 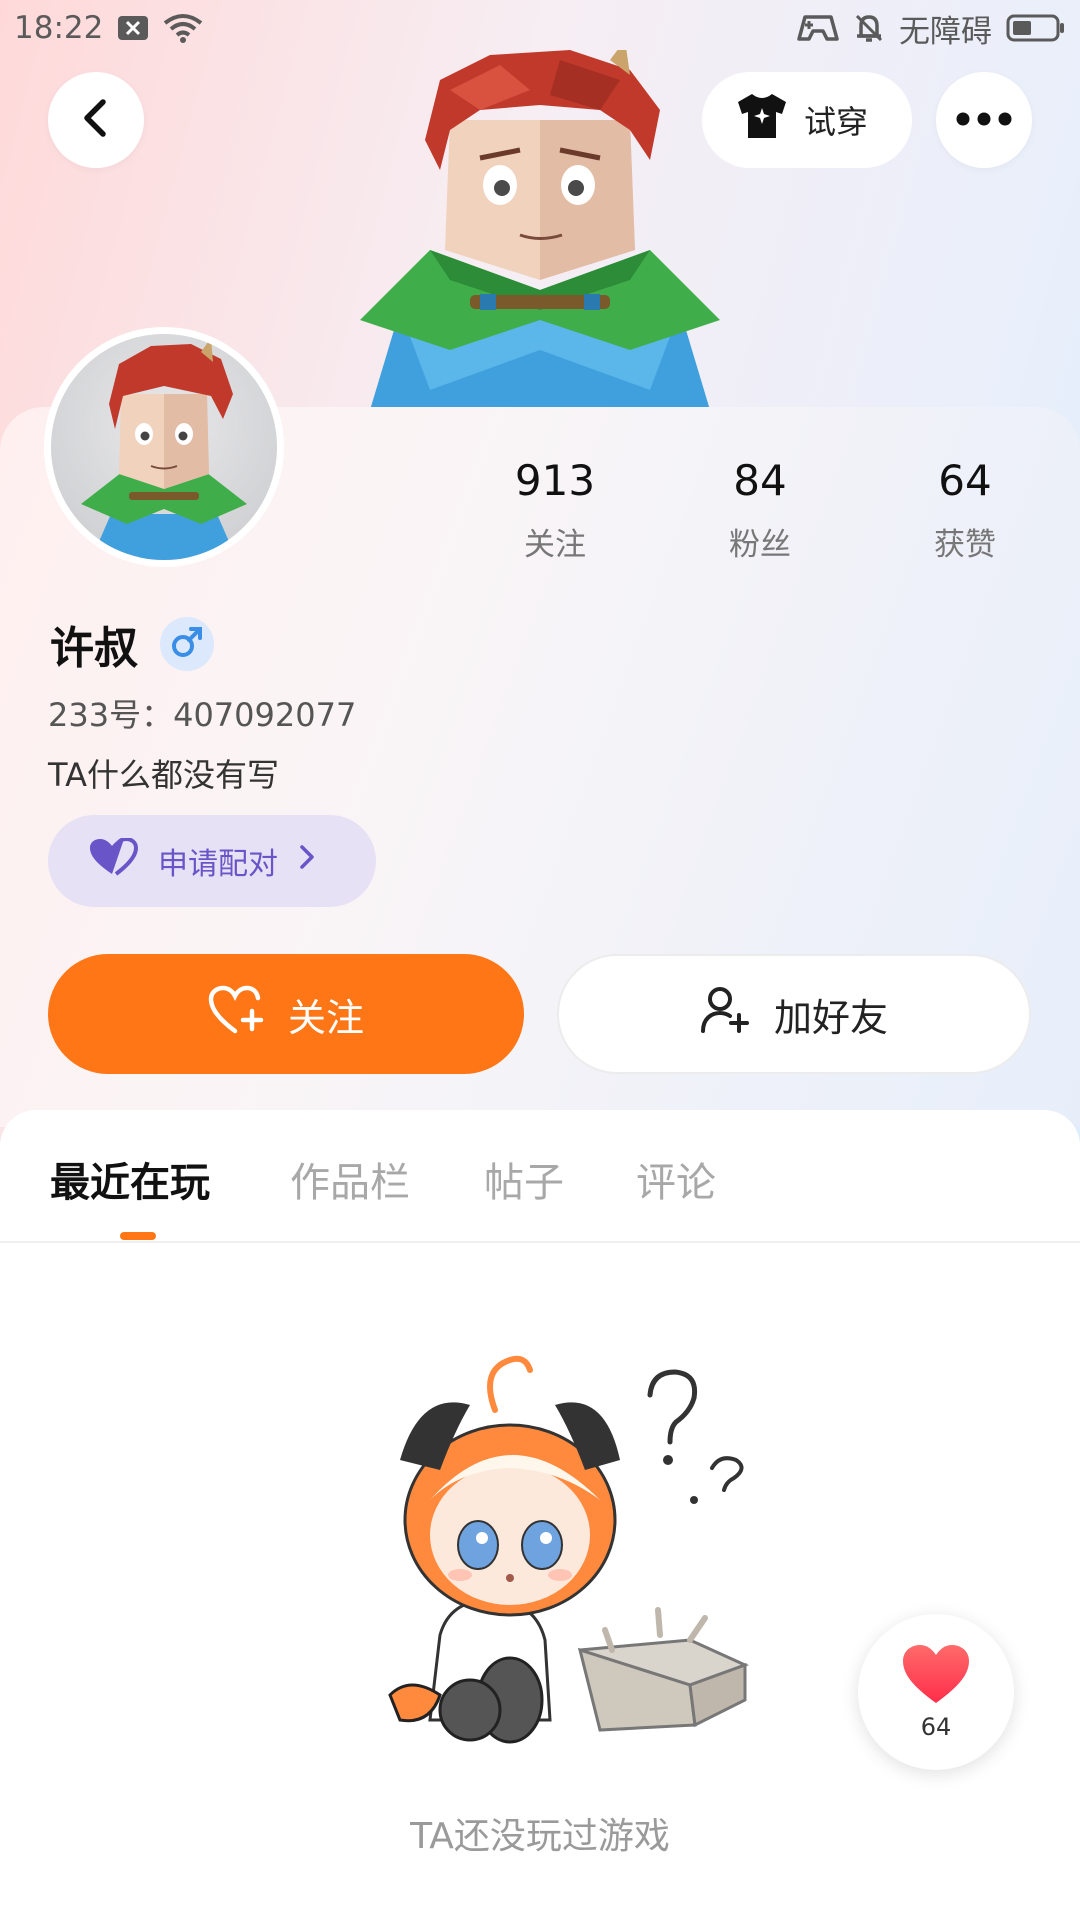 What do you see at coordinates (59, 28) in the screenshot?
I see `status-time: 18:22` at bounding box center [59, 28].